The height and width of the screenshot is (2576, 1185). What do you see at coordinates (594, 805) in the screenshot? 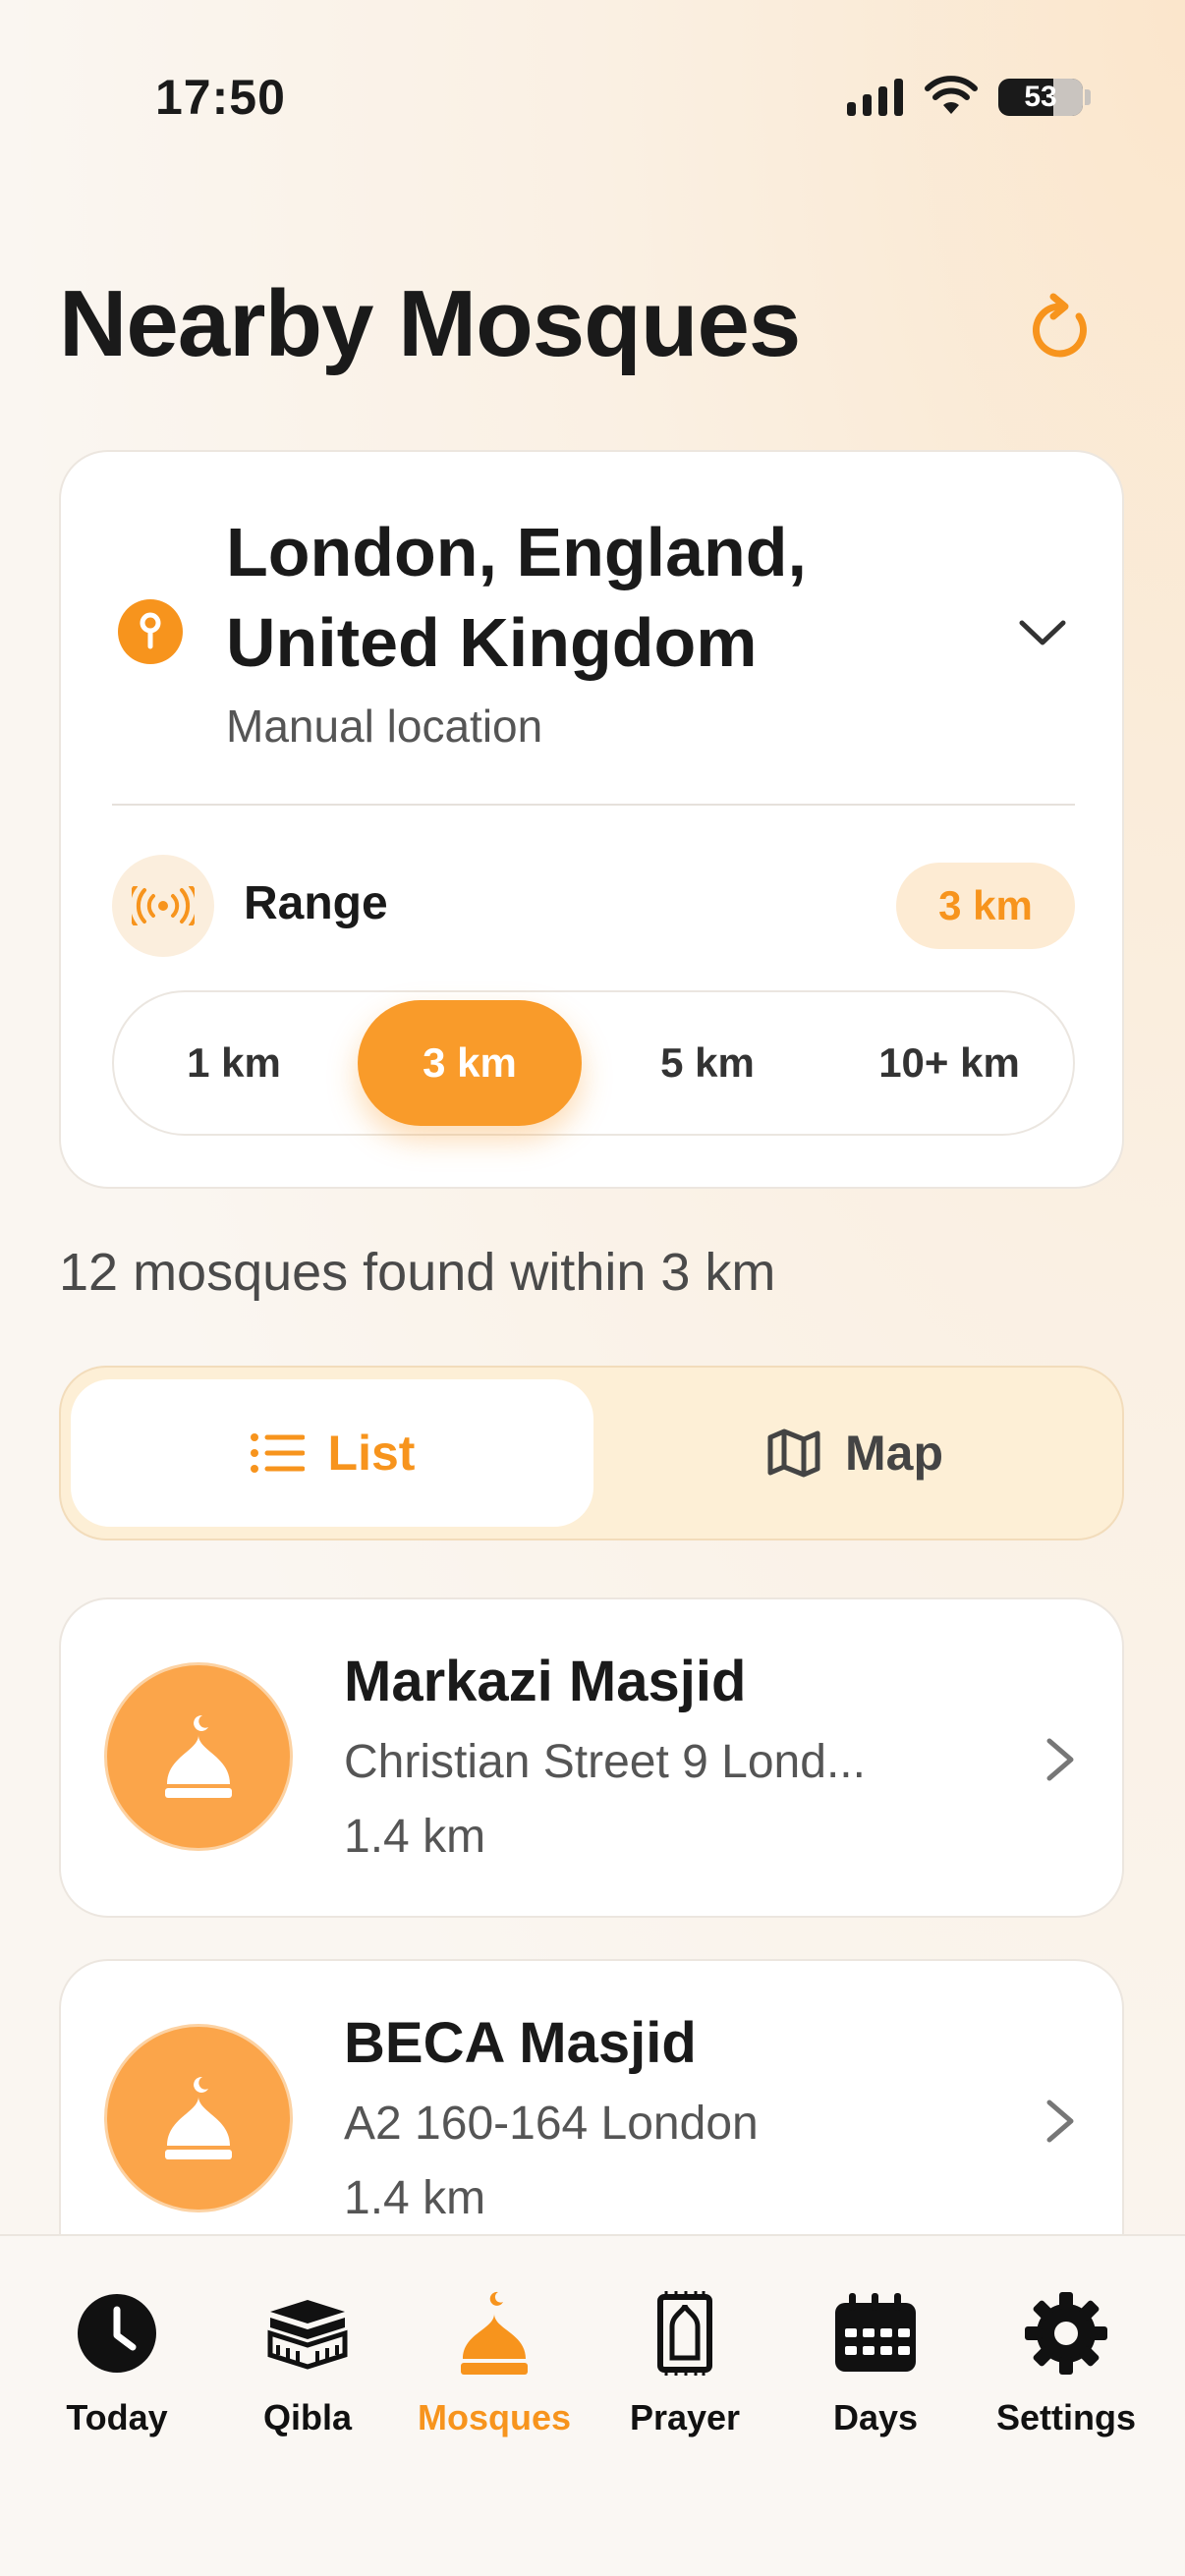
I see `divider` at bounding box center [594, 805].